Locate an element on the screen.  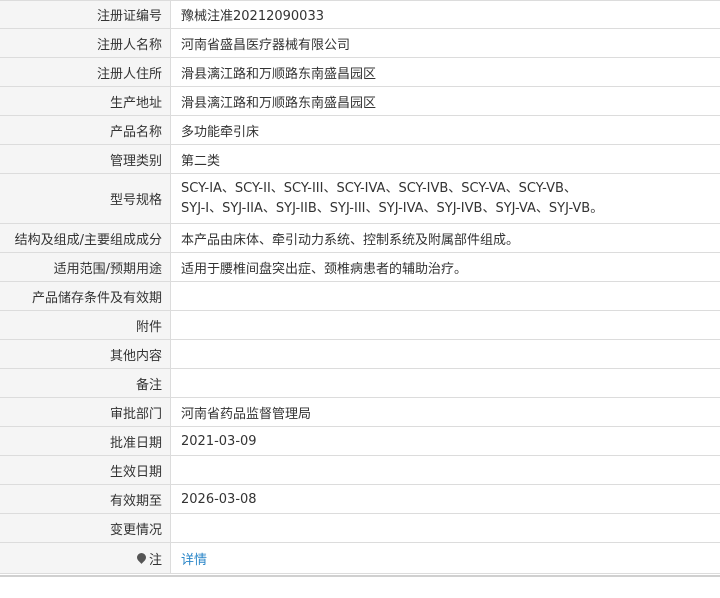
row-structure-composition: 结构及组成/主要组成成分 本产品由床体、牵引动力系统、控制系统及附属部件组成。 is located at coordinates (360, 238).